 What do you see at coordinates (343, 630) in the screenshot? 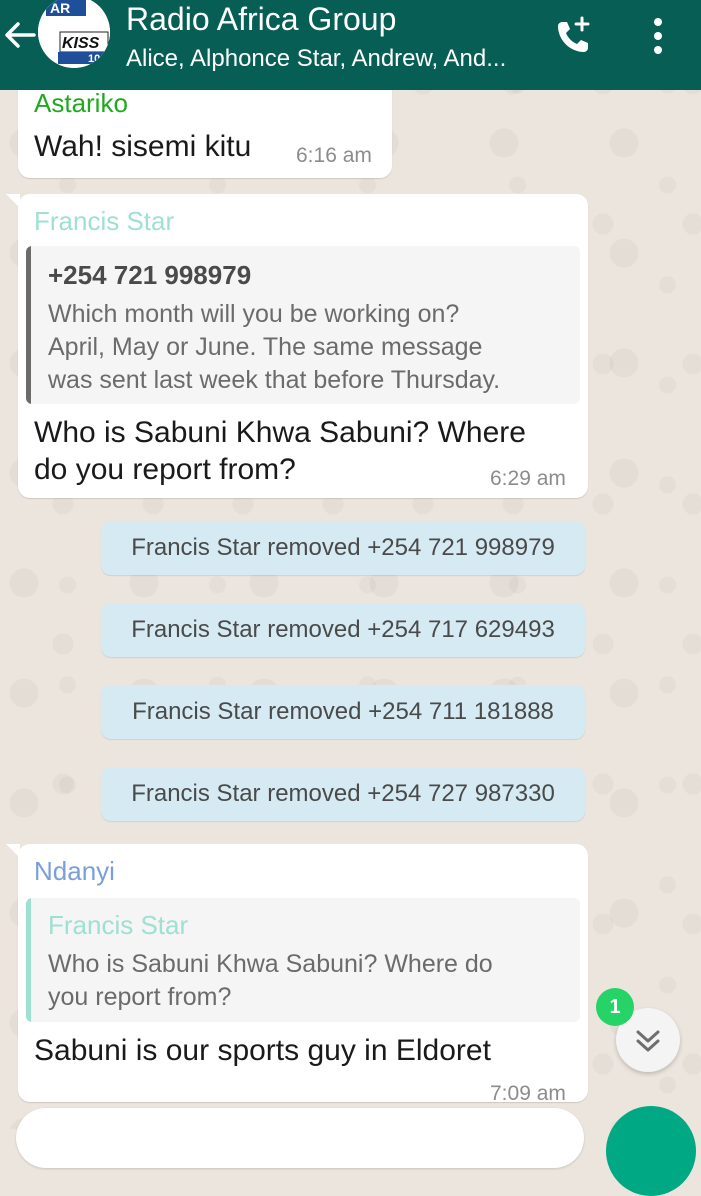
I see `system-message: Francis Star removed +254 717 629493` at bounding box center [343, 630].